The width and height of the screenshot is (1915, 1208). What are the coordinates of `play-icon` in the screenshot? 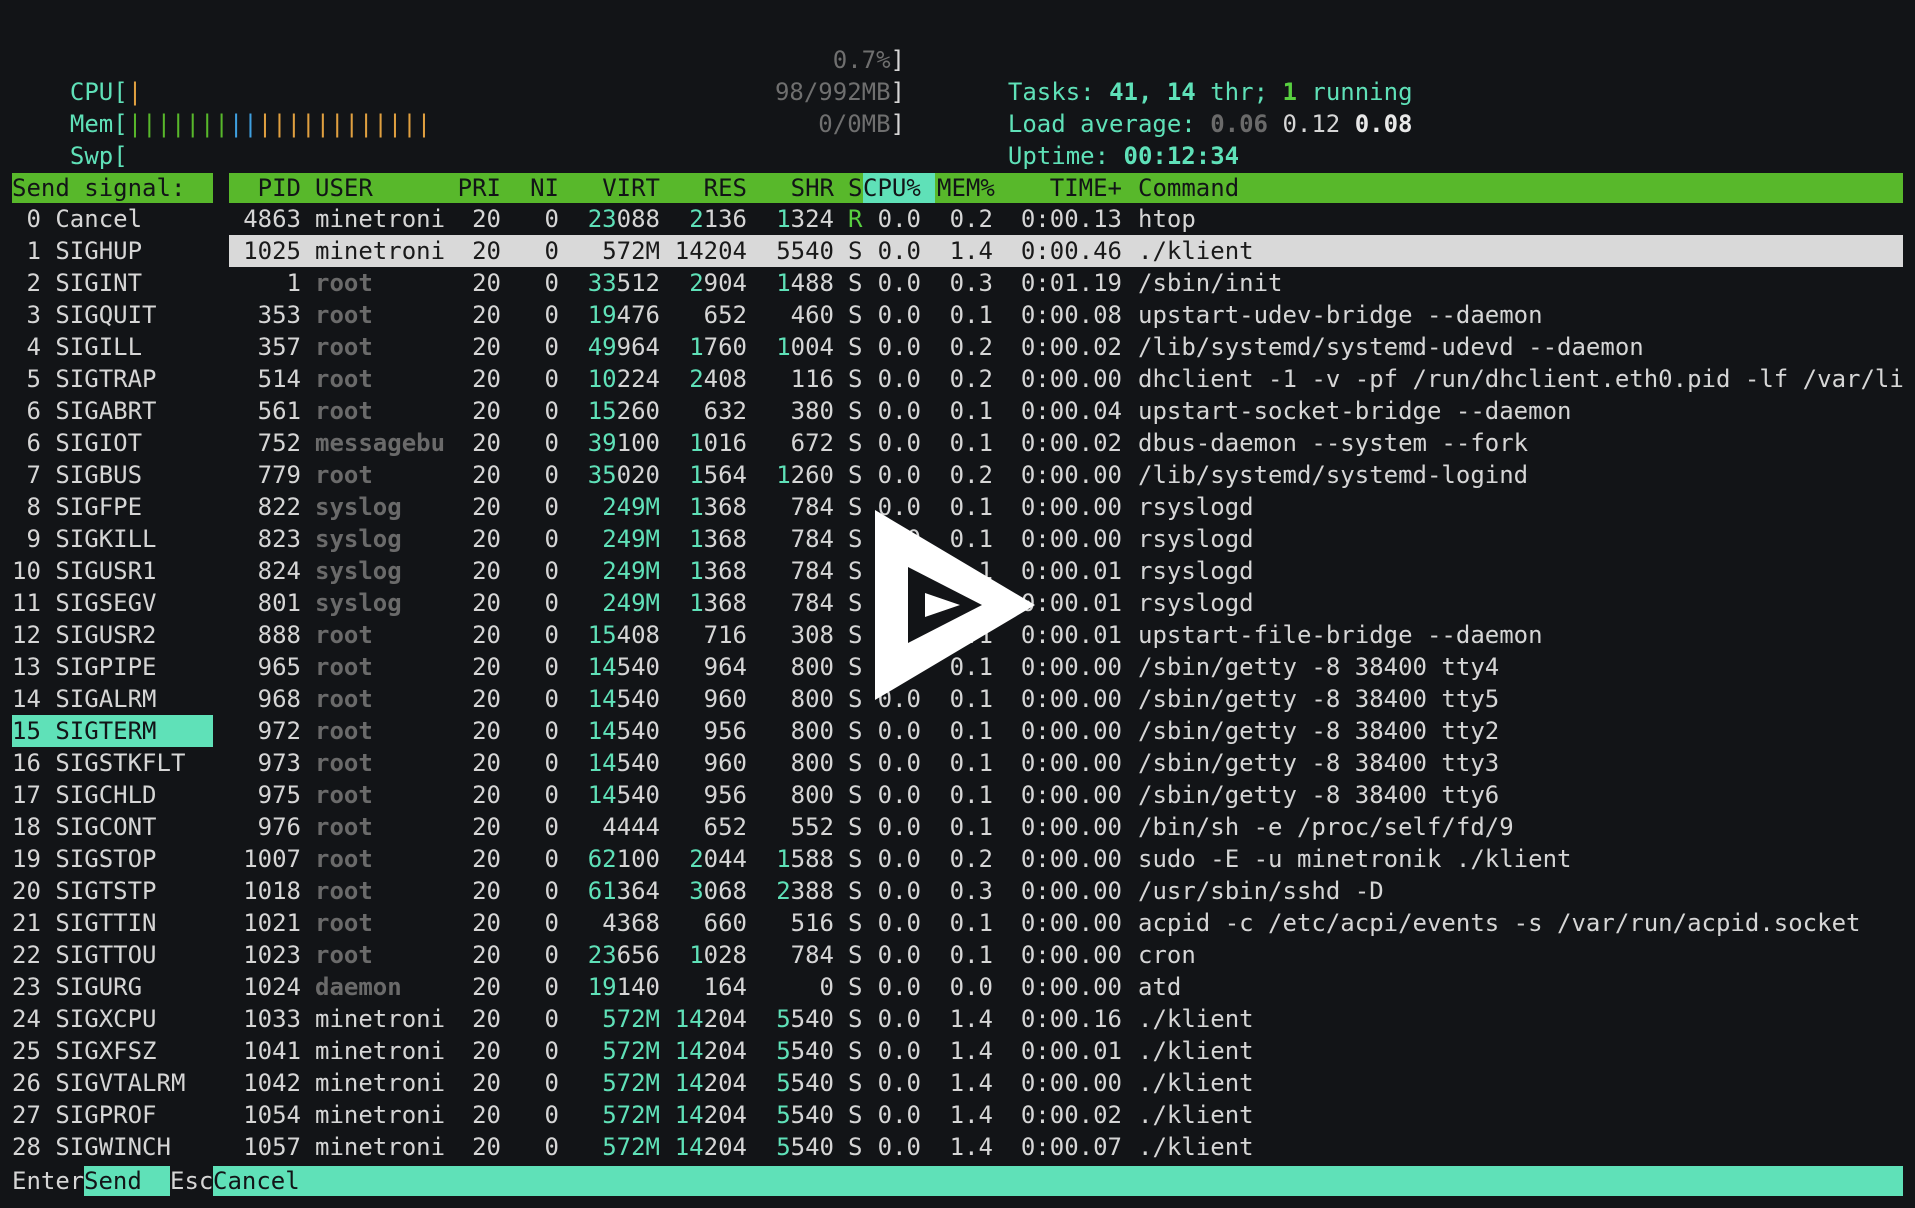 It's located at (955, 608).